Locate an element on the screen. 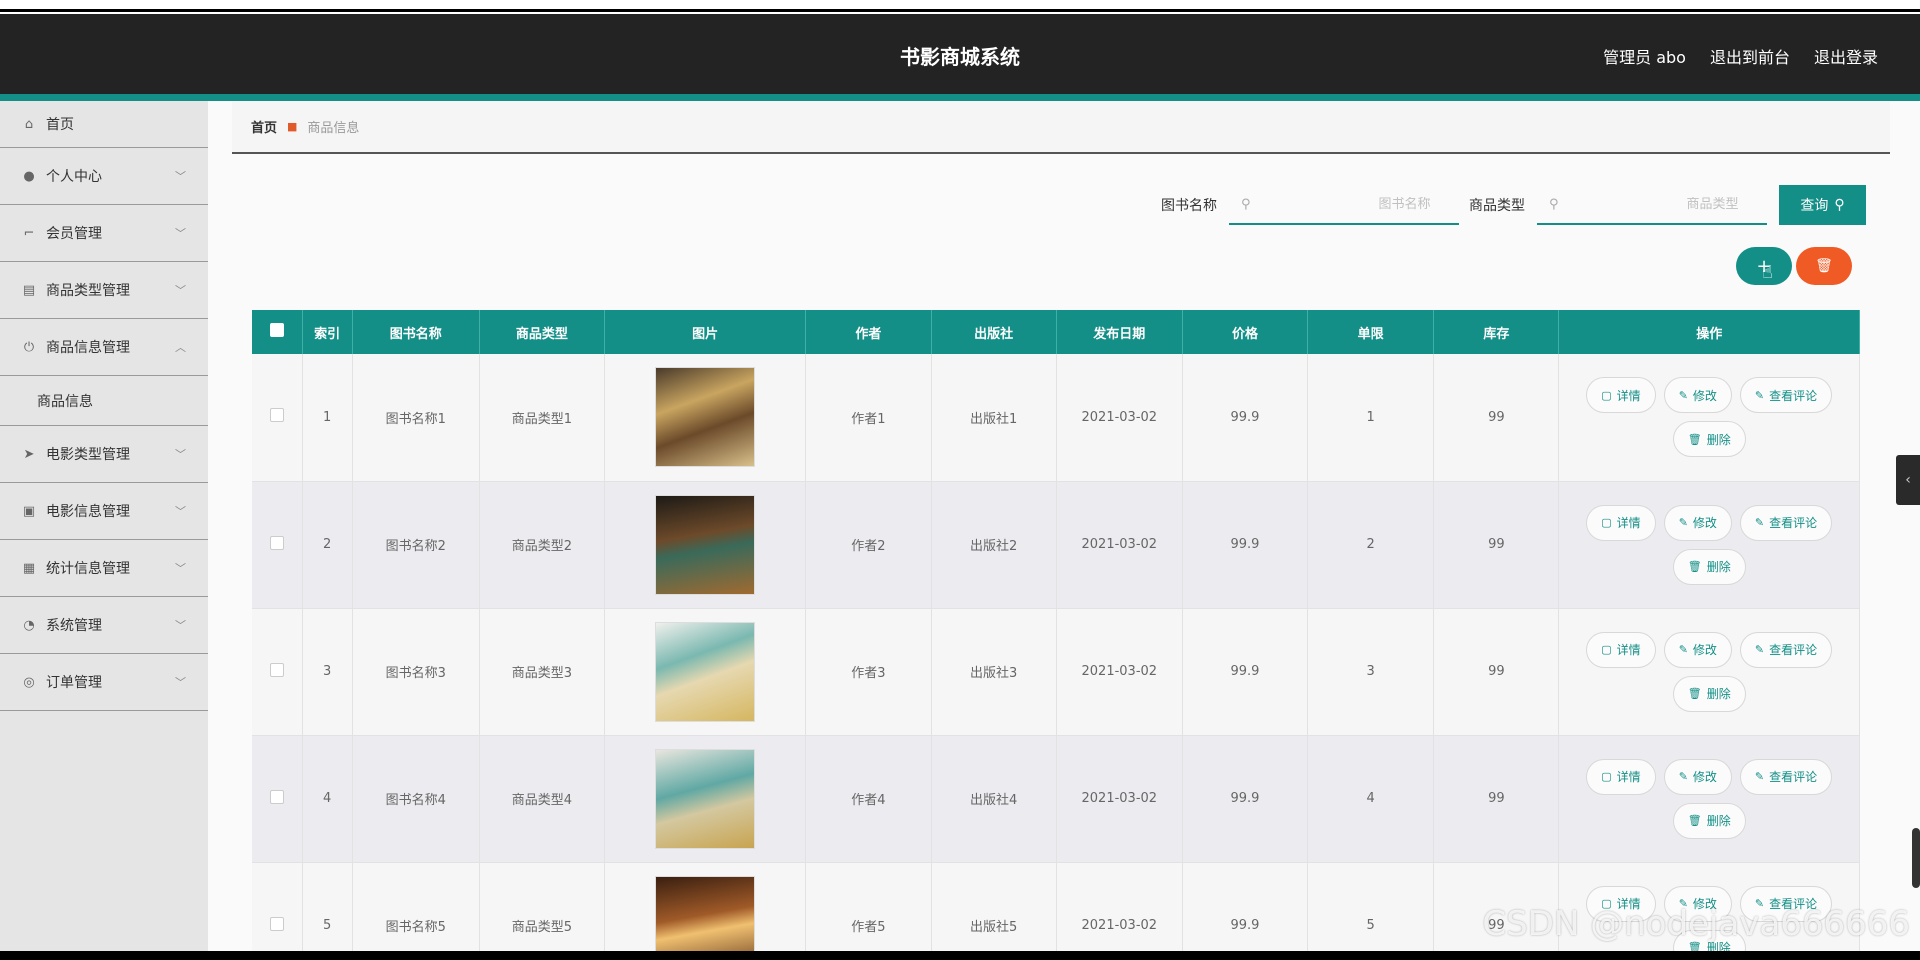 The height and width of the screenshot is (960, 1920). limit-cell: 1 is located at coordinates (1371, 418).